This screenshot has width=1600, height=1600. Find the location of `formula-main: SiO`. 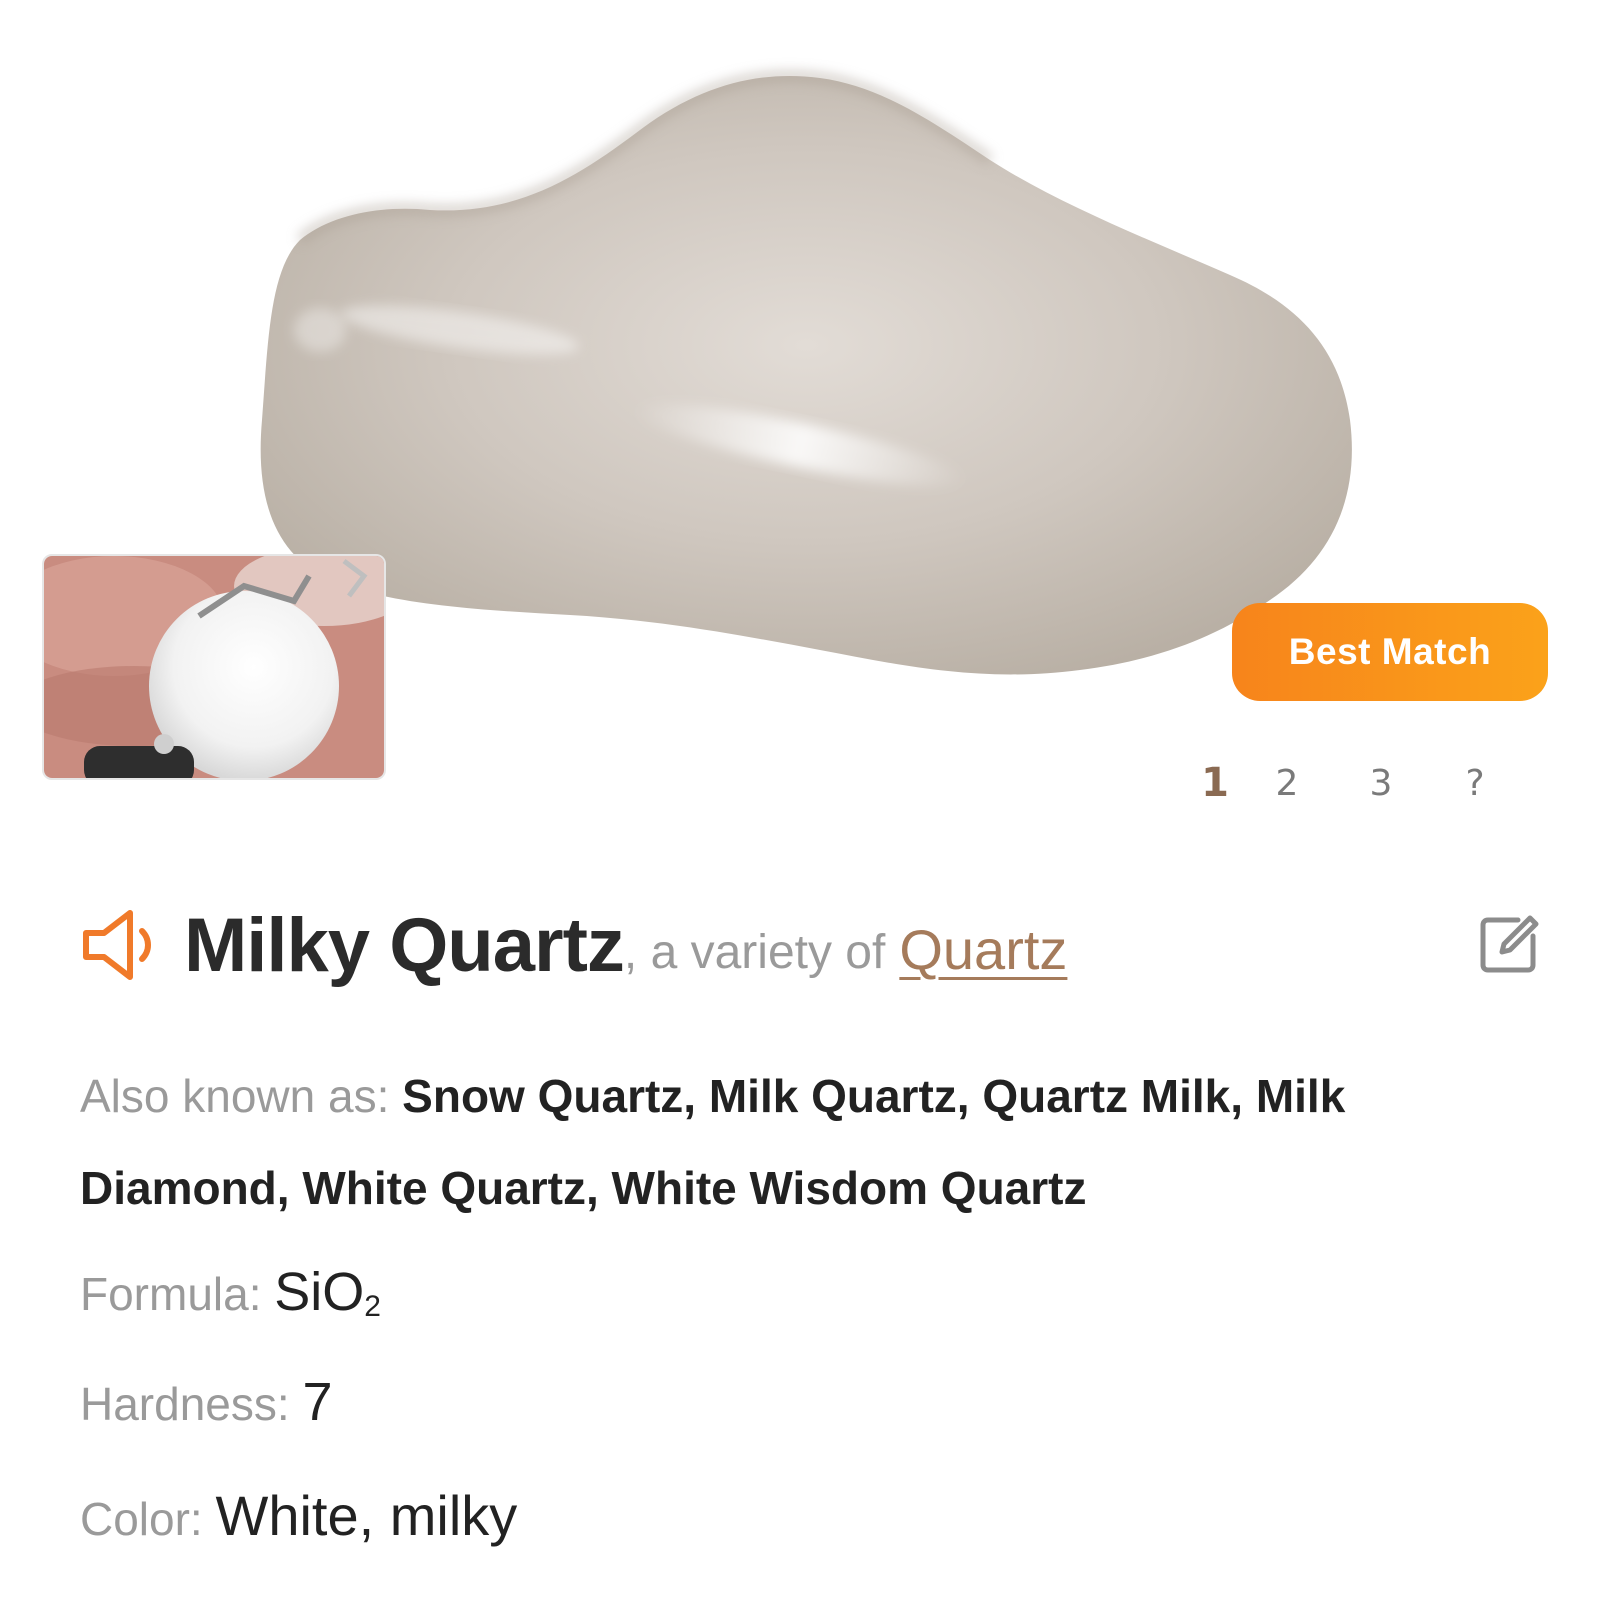

formula-main: SiO is located at coordinates (319, 1292).